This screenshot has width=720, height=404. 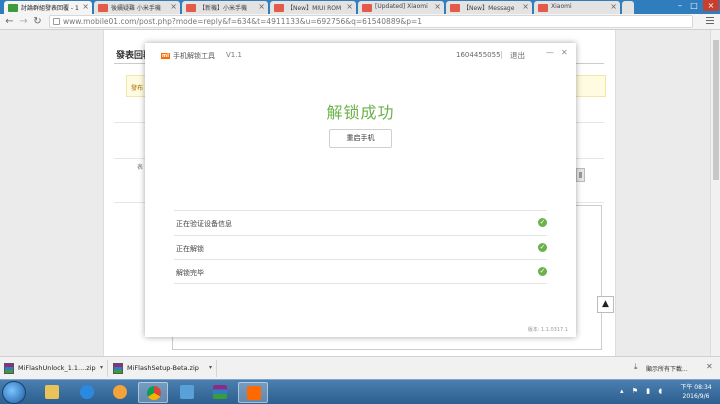 I want to click on download-item: MiFlashSetup-Beta.zip ▾, so click(x=163, y=368).